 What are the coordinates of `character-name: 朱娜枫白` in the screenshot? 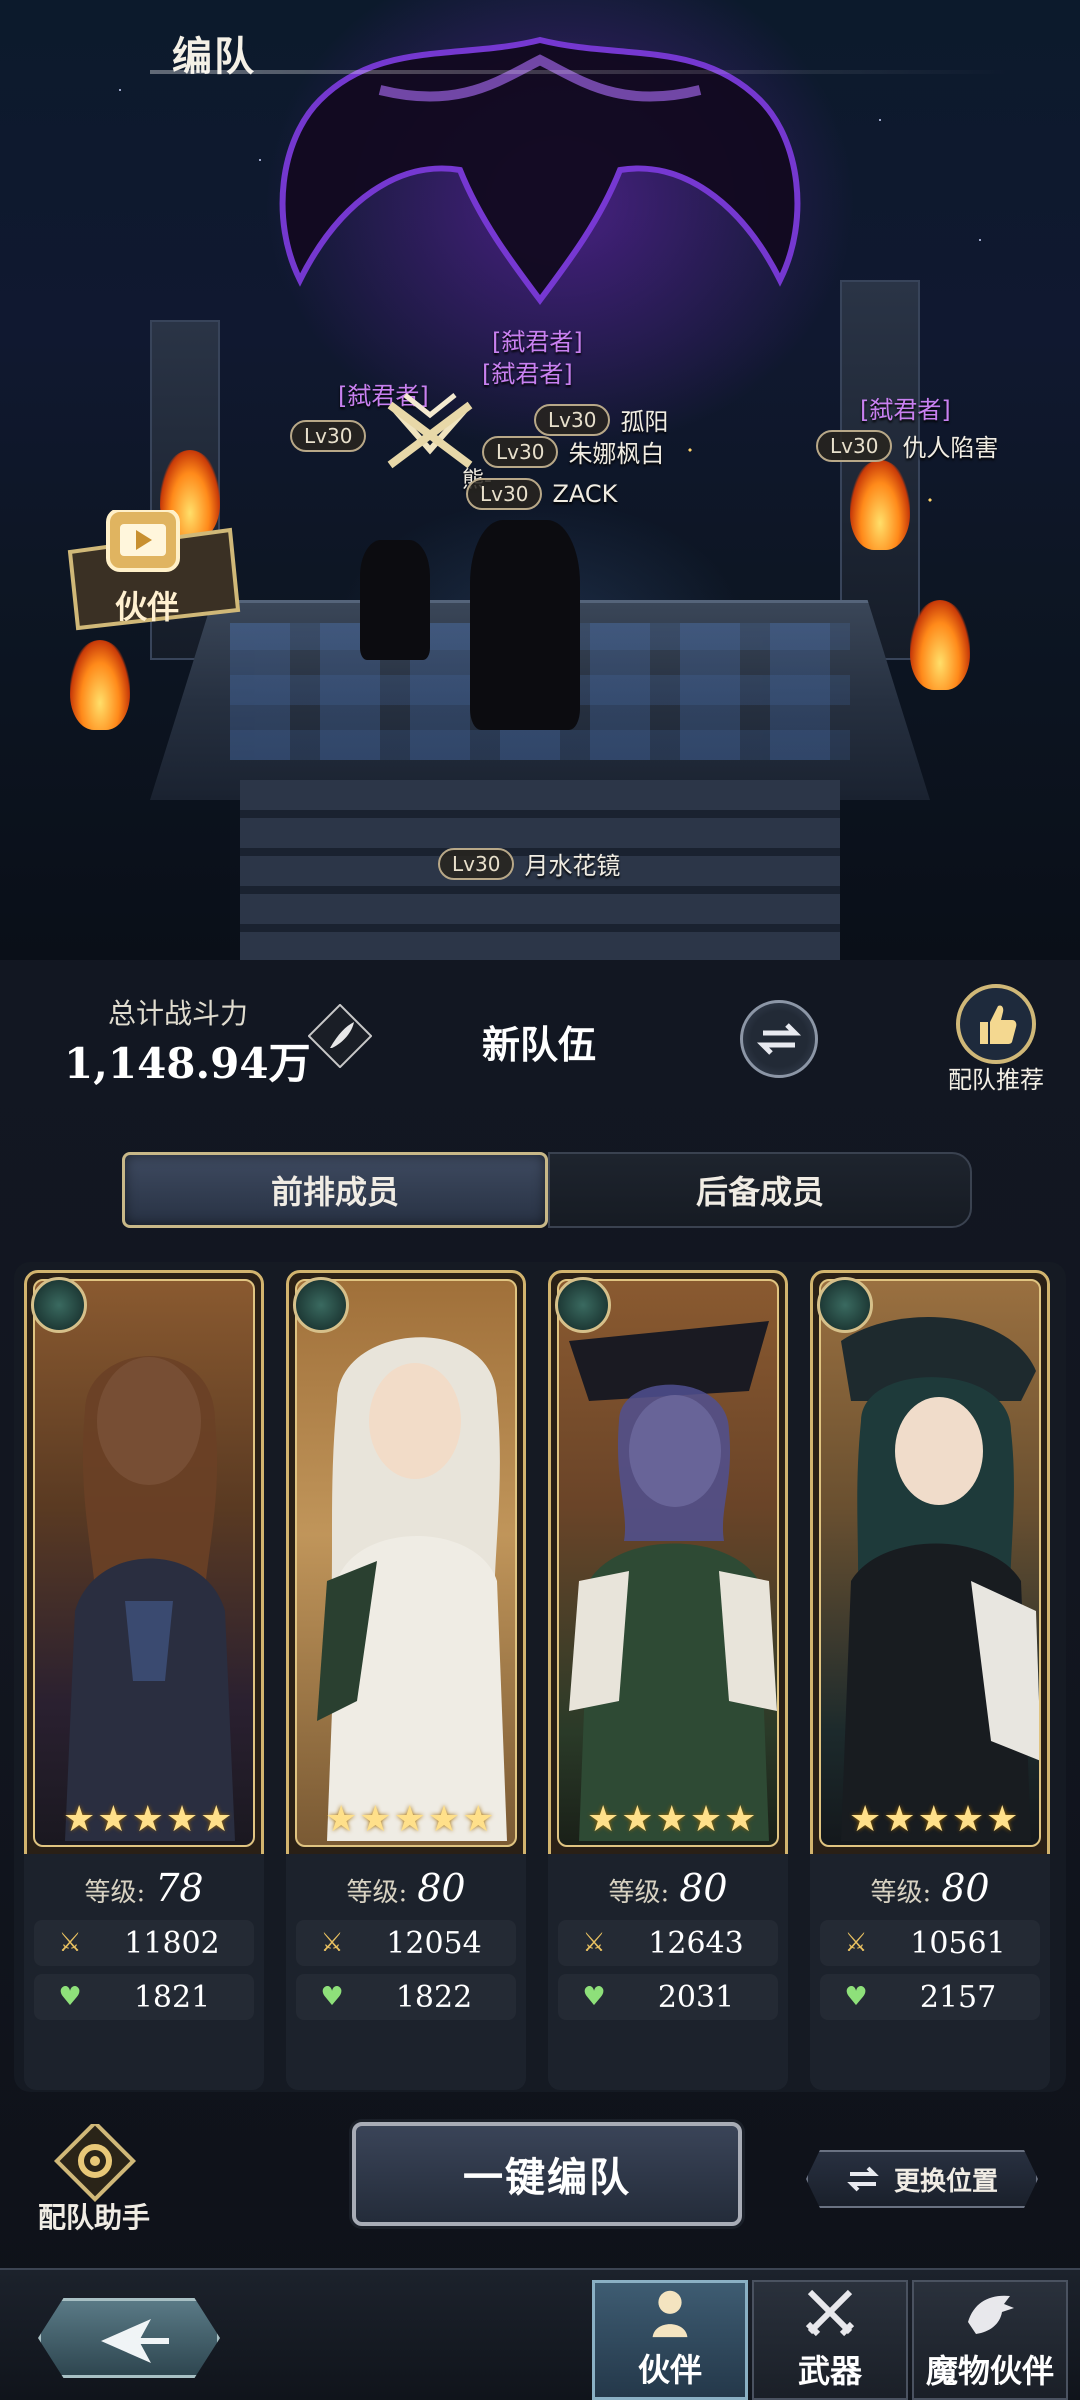 It's located at (616, 454).